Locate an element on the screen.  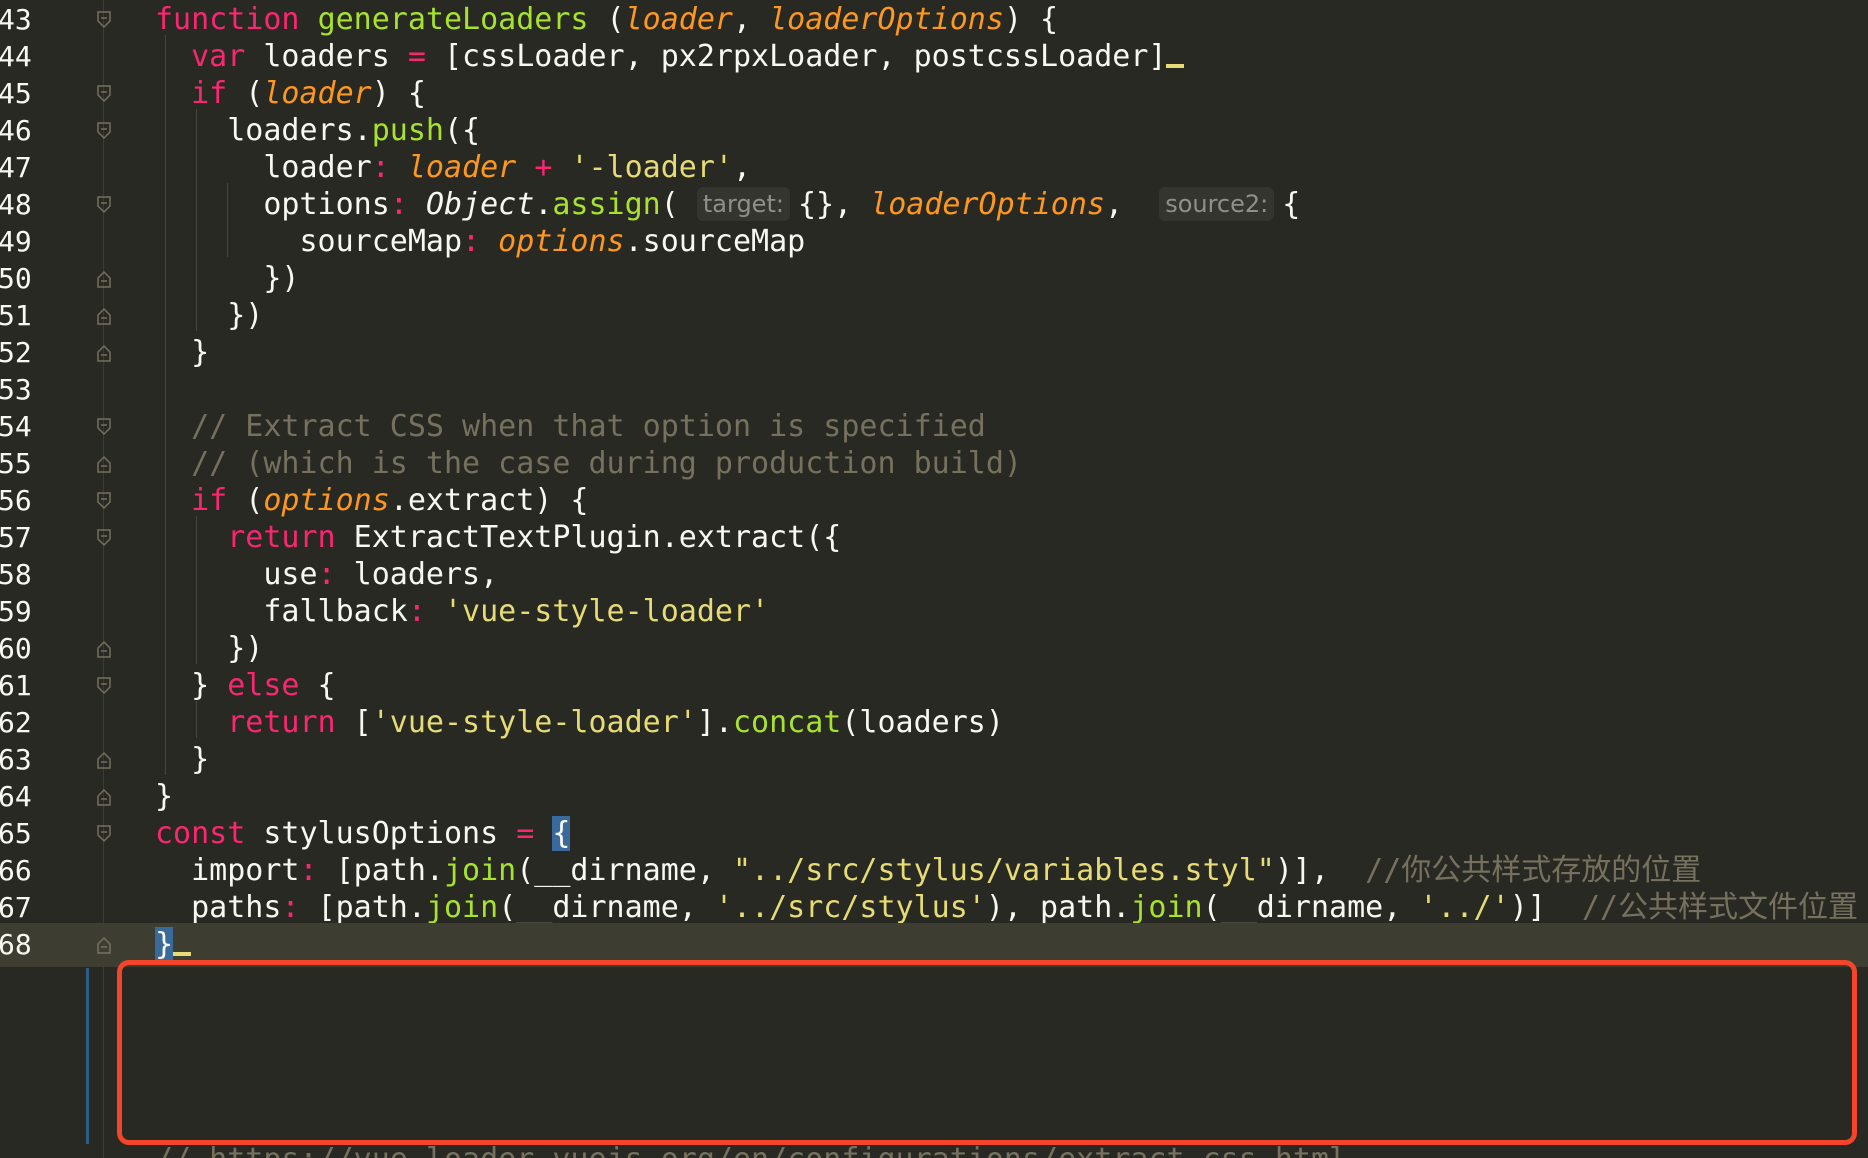
token-str: "../src/stylus/variables.styl" is located at coordinates (1004, 870).